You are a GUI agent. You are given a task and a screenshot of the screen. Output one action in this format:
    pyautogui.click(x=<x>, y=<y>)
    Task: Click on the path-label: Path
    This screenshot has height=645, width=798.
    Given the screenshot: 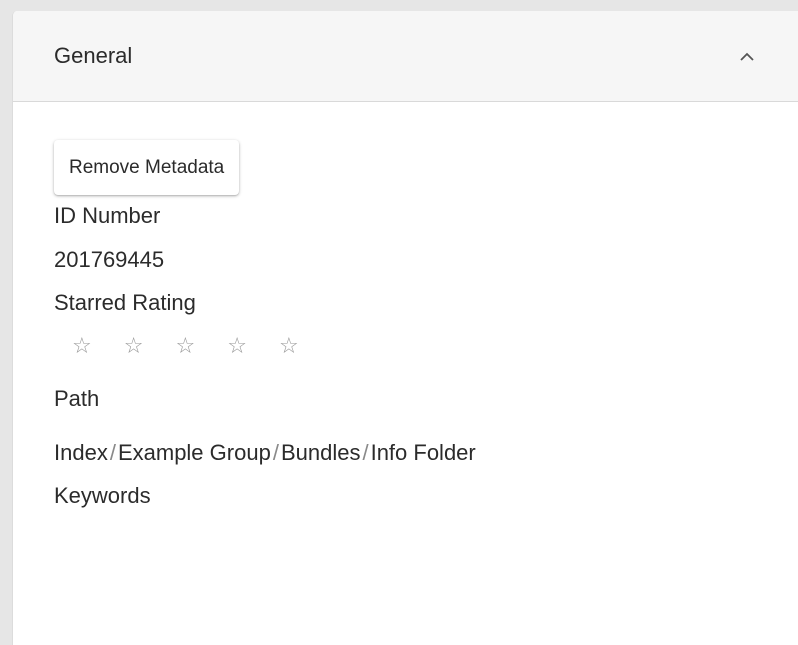 What is the action you would take?
    pyautogui.click(x=77, y=398)
    